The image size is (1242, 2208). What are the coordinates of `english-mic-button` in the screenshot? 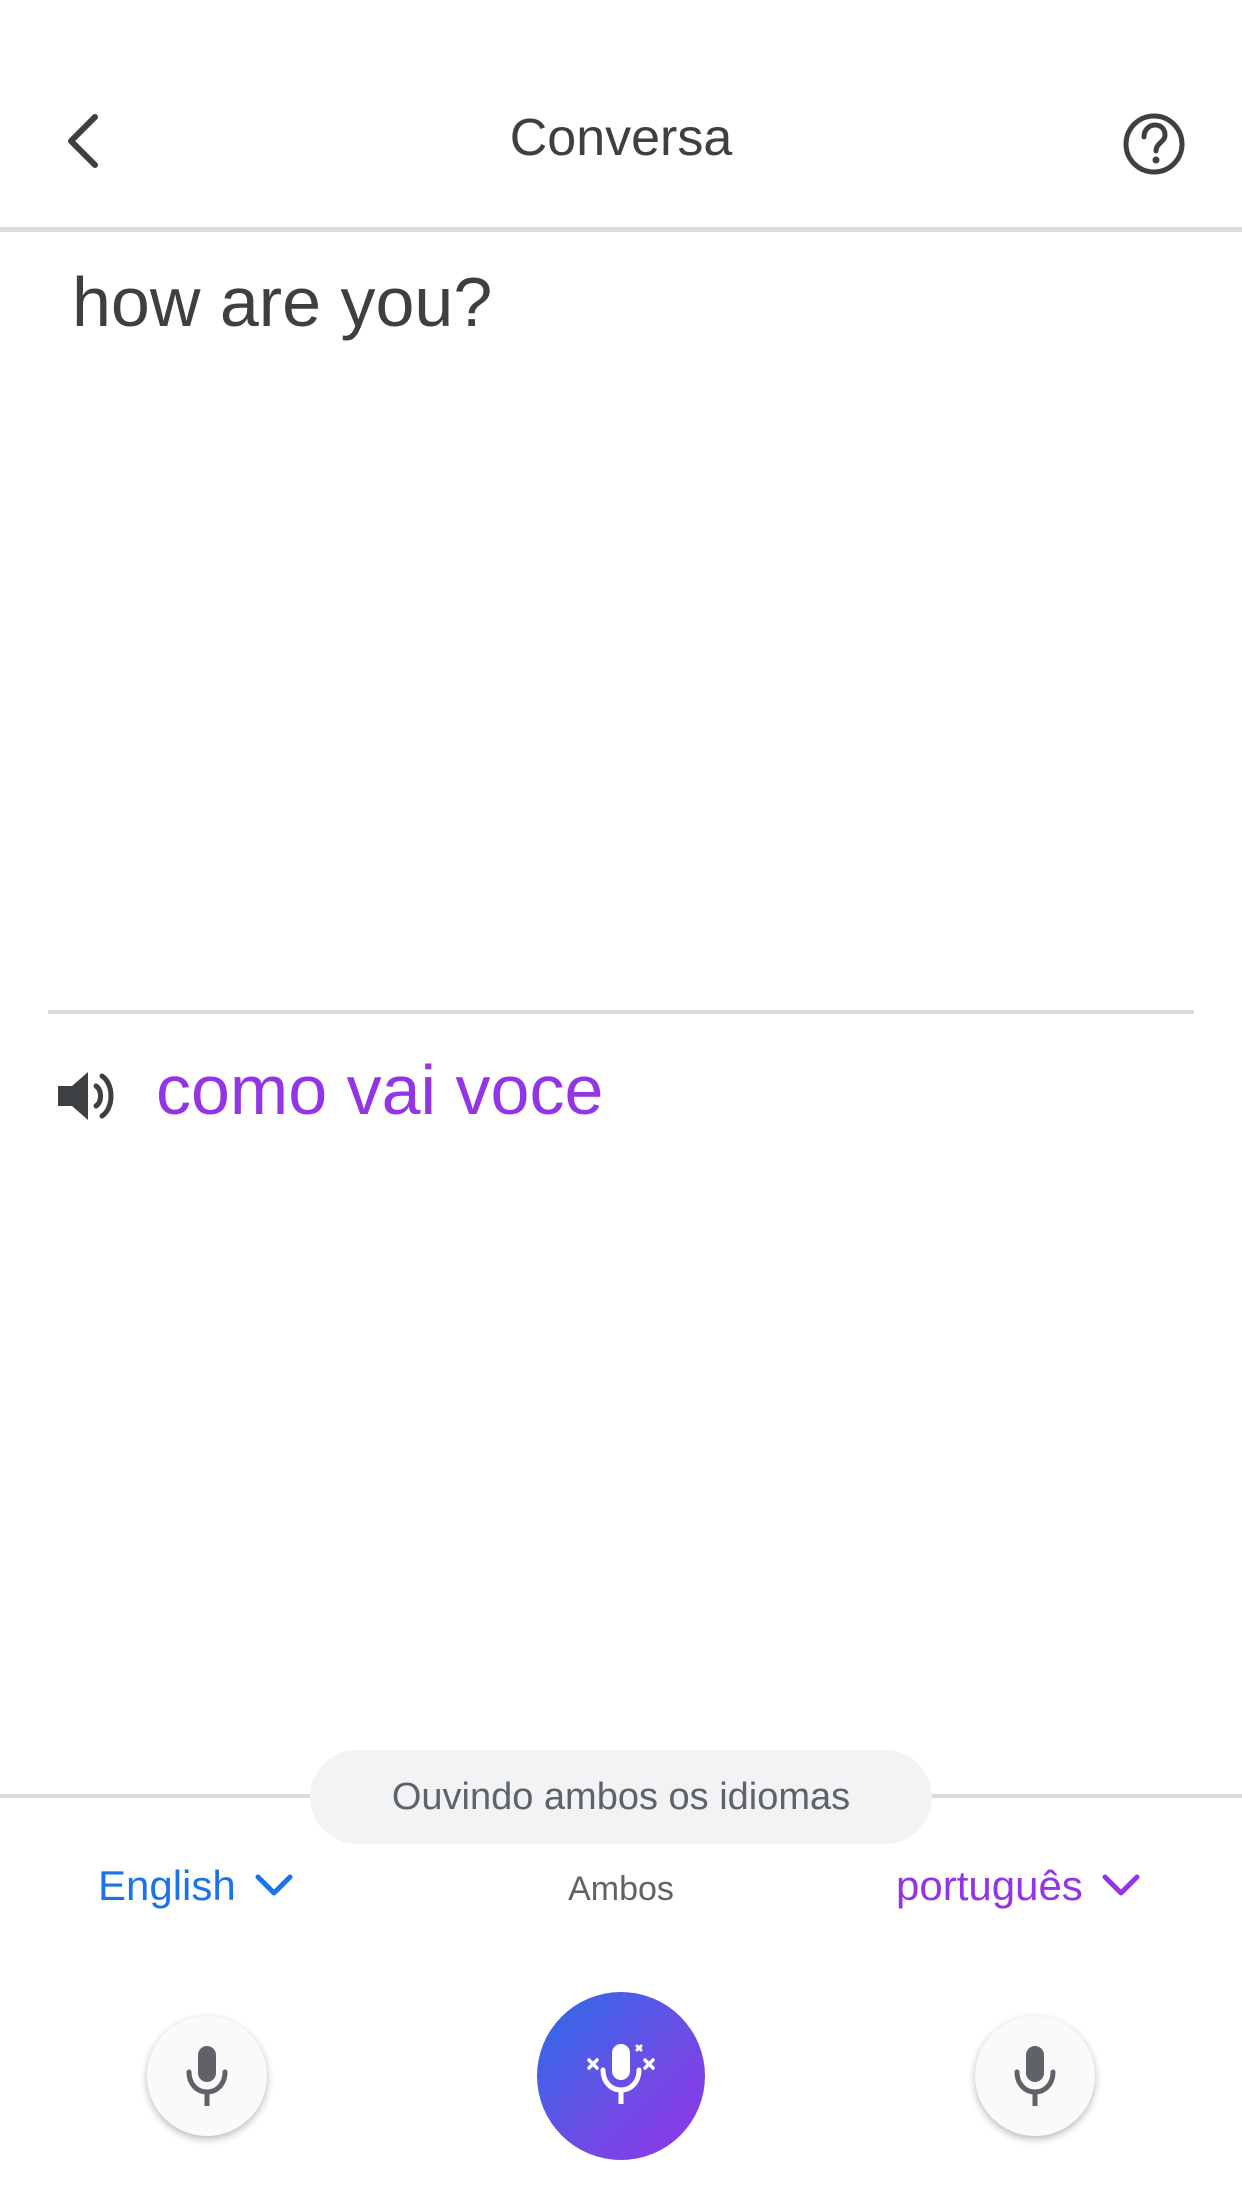 It's located at (207, 2076).